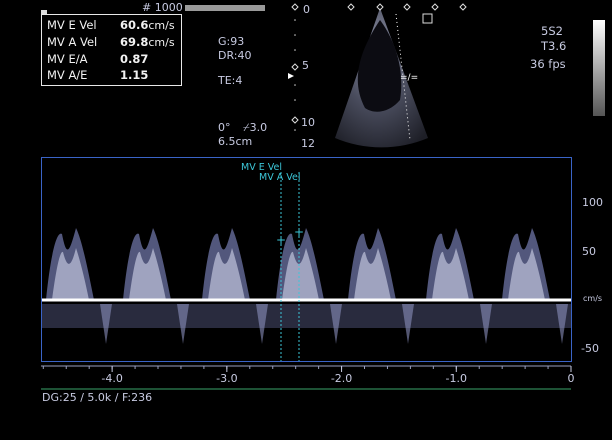  Describe the element at coordinates (147, 25) in the screenshot. I see `measure-value: 60.6cm/s` at that location.